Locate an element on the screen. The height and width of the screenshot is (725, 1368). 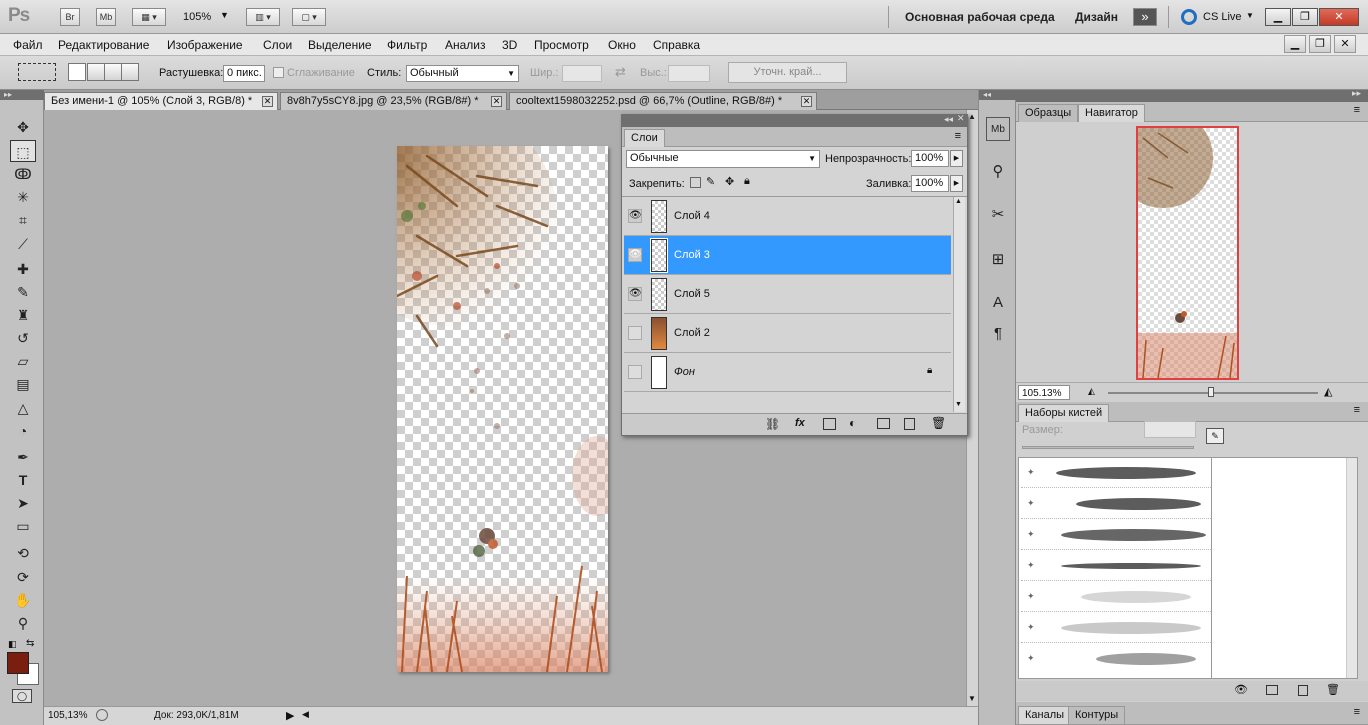
menu-3d: 3D is located at coordinates (509, 45).